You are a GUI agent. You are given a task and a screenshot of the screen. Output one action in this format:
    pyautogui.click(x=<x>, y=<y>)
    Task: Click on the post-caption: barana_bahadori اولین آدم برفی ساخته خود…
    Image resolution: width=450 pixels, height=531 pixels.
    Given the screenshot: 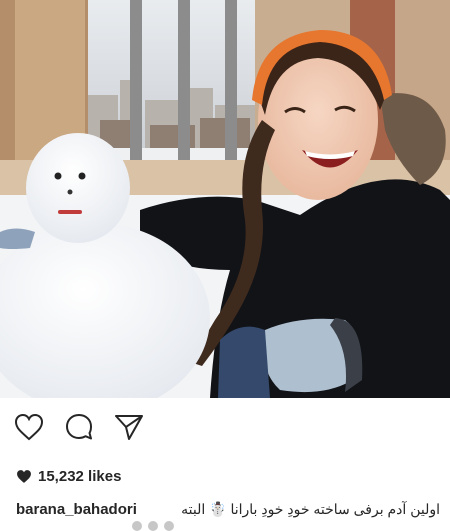 What is the action you would take?
    pyautogui.click(x=228, y=509)
    